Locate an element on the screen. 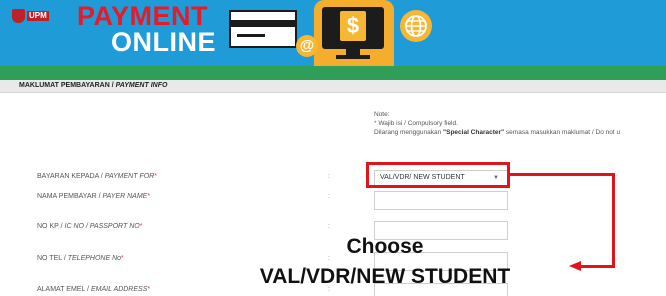 This screenshot has height=296, width=666. section-title: MAKLUMAT PEMBAYARAN / PAYMENT INFO is located at coordinates (93, 85).